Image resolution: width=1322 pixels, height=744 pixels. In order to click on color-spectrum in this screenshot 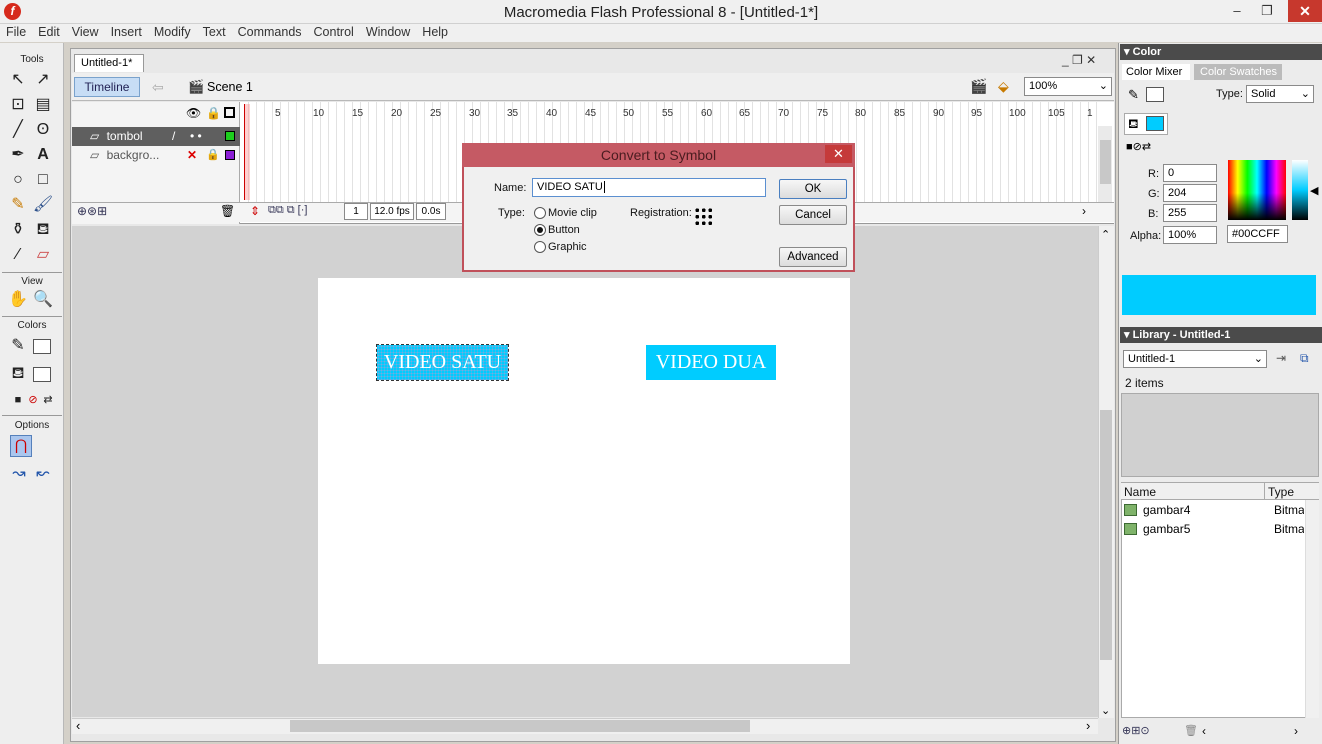, I will do `click(1257, 190)`.